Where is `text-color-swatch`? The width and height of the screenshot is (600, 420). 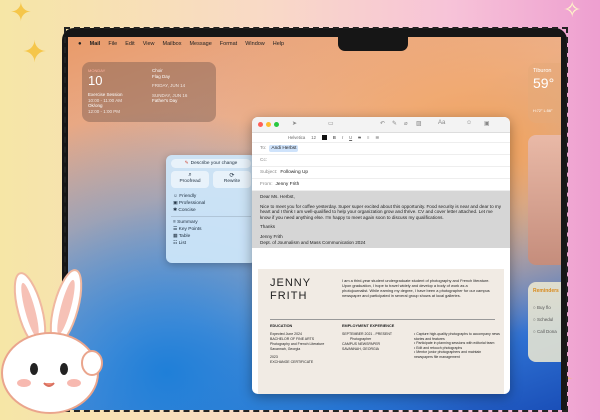
text-color-swatch is located at coordinates (324, 137).